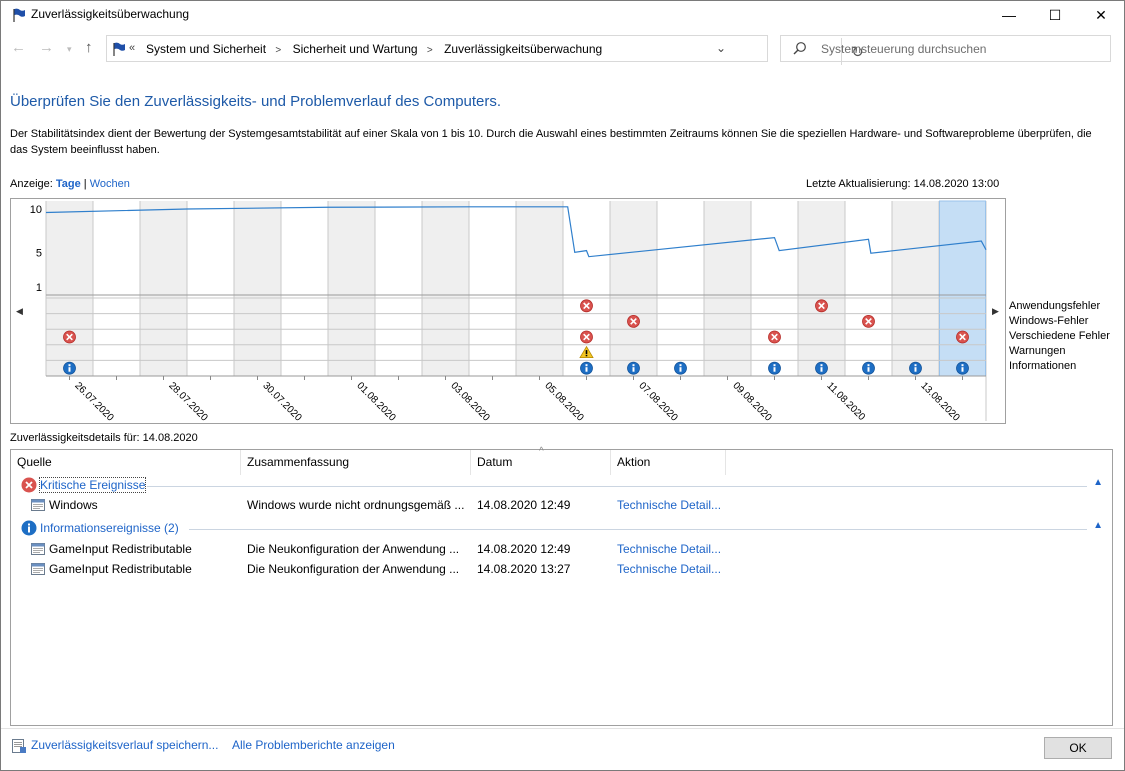  I want to click on ok-button: OK, so click(1078, 748).